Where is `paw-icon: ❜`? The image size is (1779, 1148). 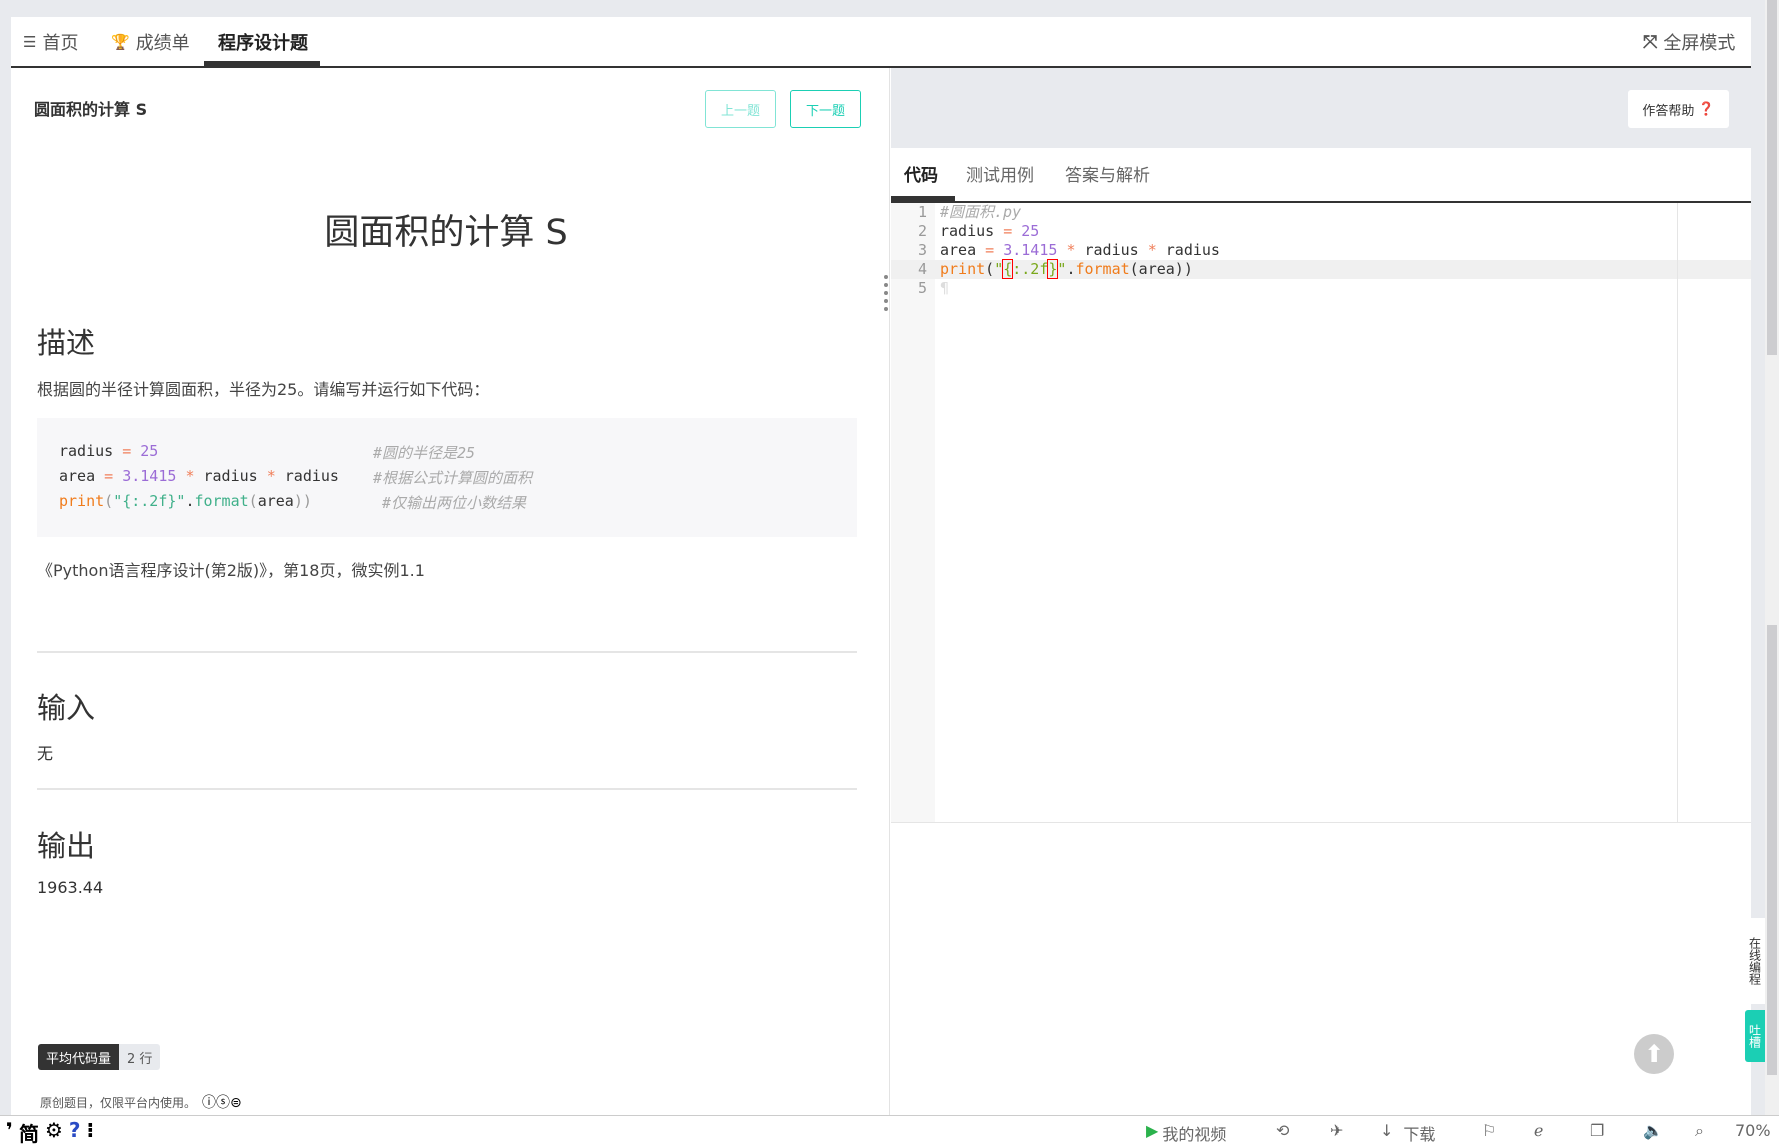 paw-icon: ❜ is located at coordinates (9, 1130).